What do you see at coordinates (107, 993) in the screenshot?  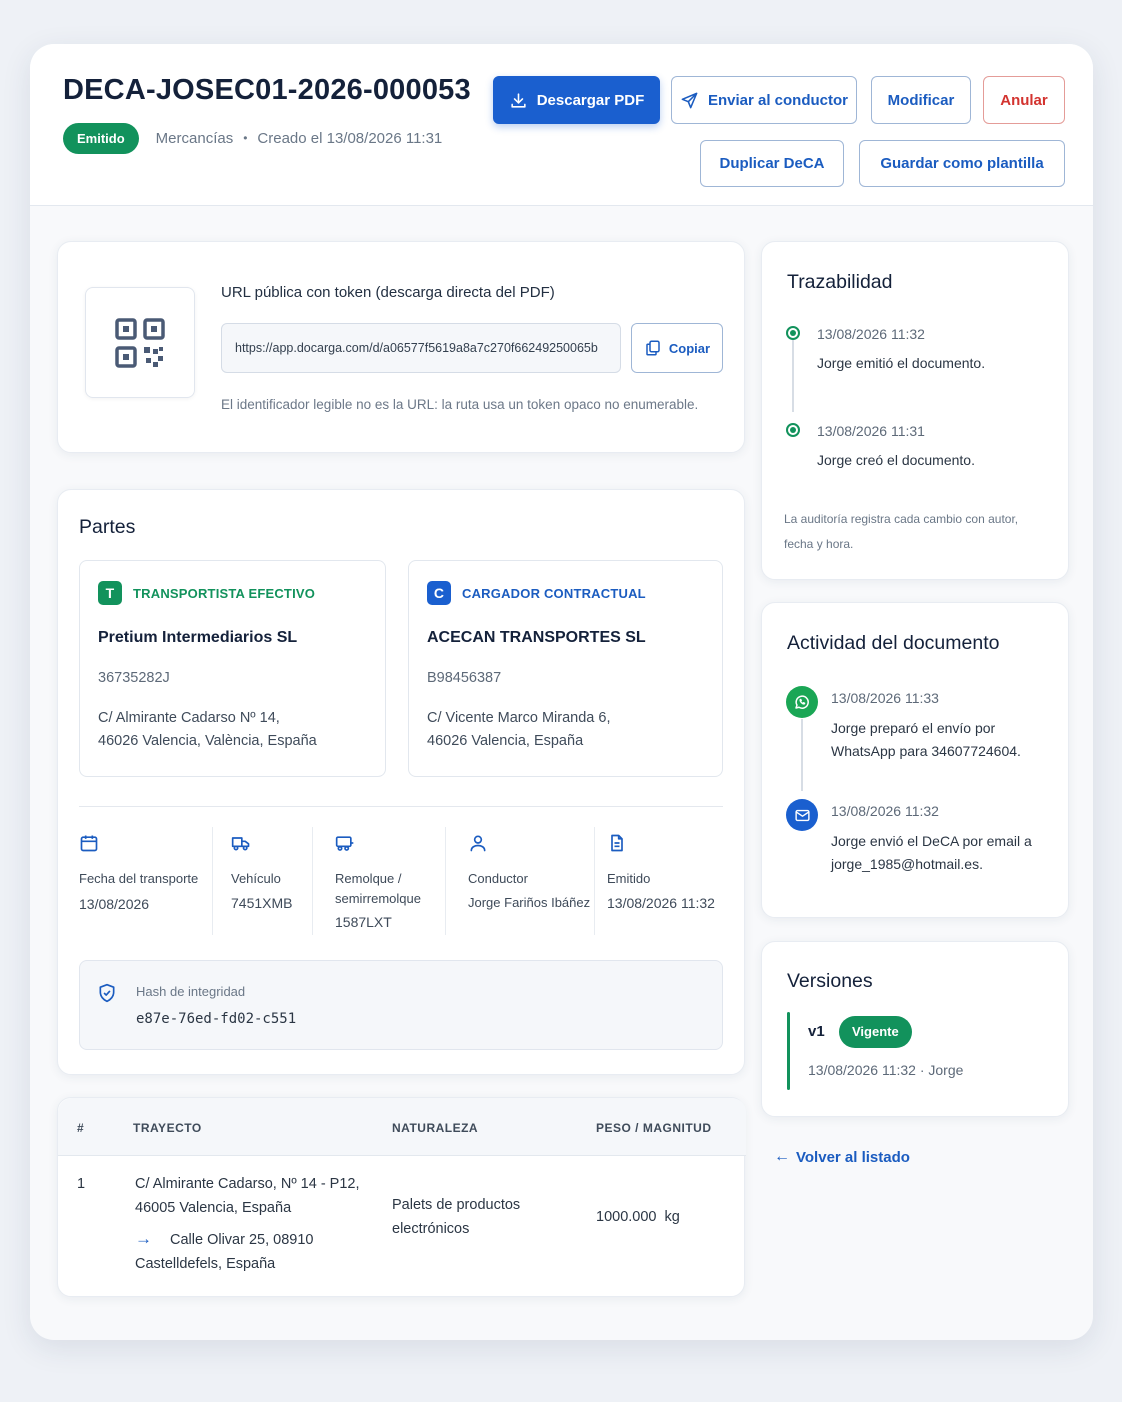 I see `shield-check-icon` at bounding box center [107, 993].